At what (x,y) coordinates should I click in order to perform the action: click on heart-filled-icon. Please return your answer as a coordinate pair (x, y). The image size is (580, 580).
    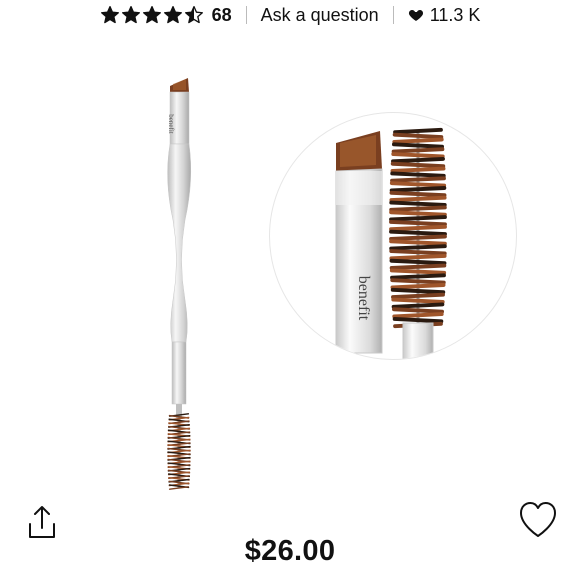
    Looking at the image, I should click on (415, 15).